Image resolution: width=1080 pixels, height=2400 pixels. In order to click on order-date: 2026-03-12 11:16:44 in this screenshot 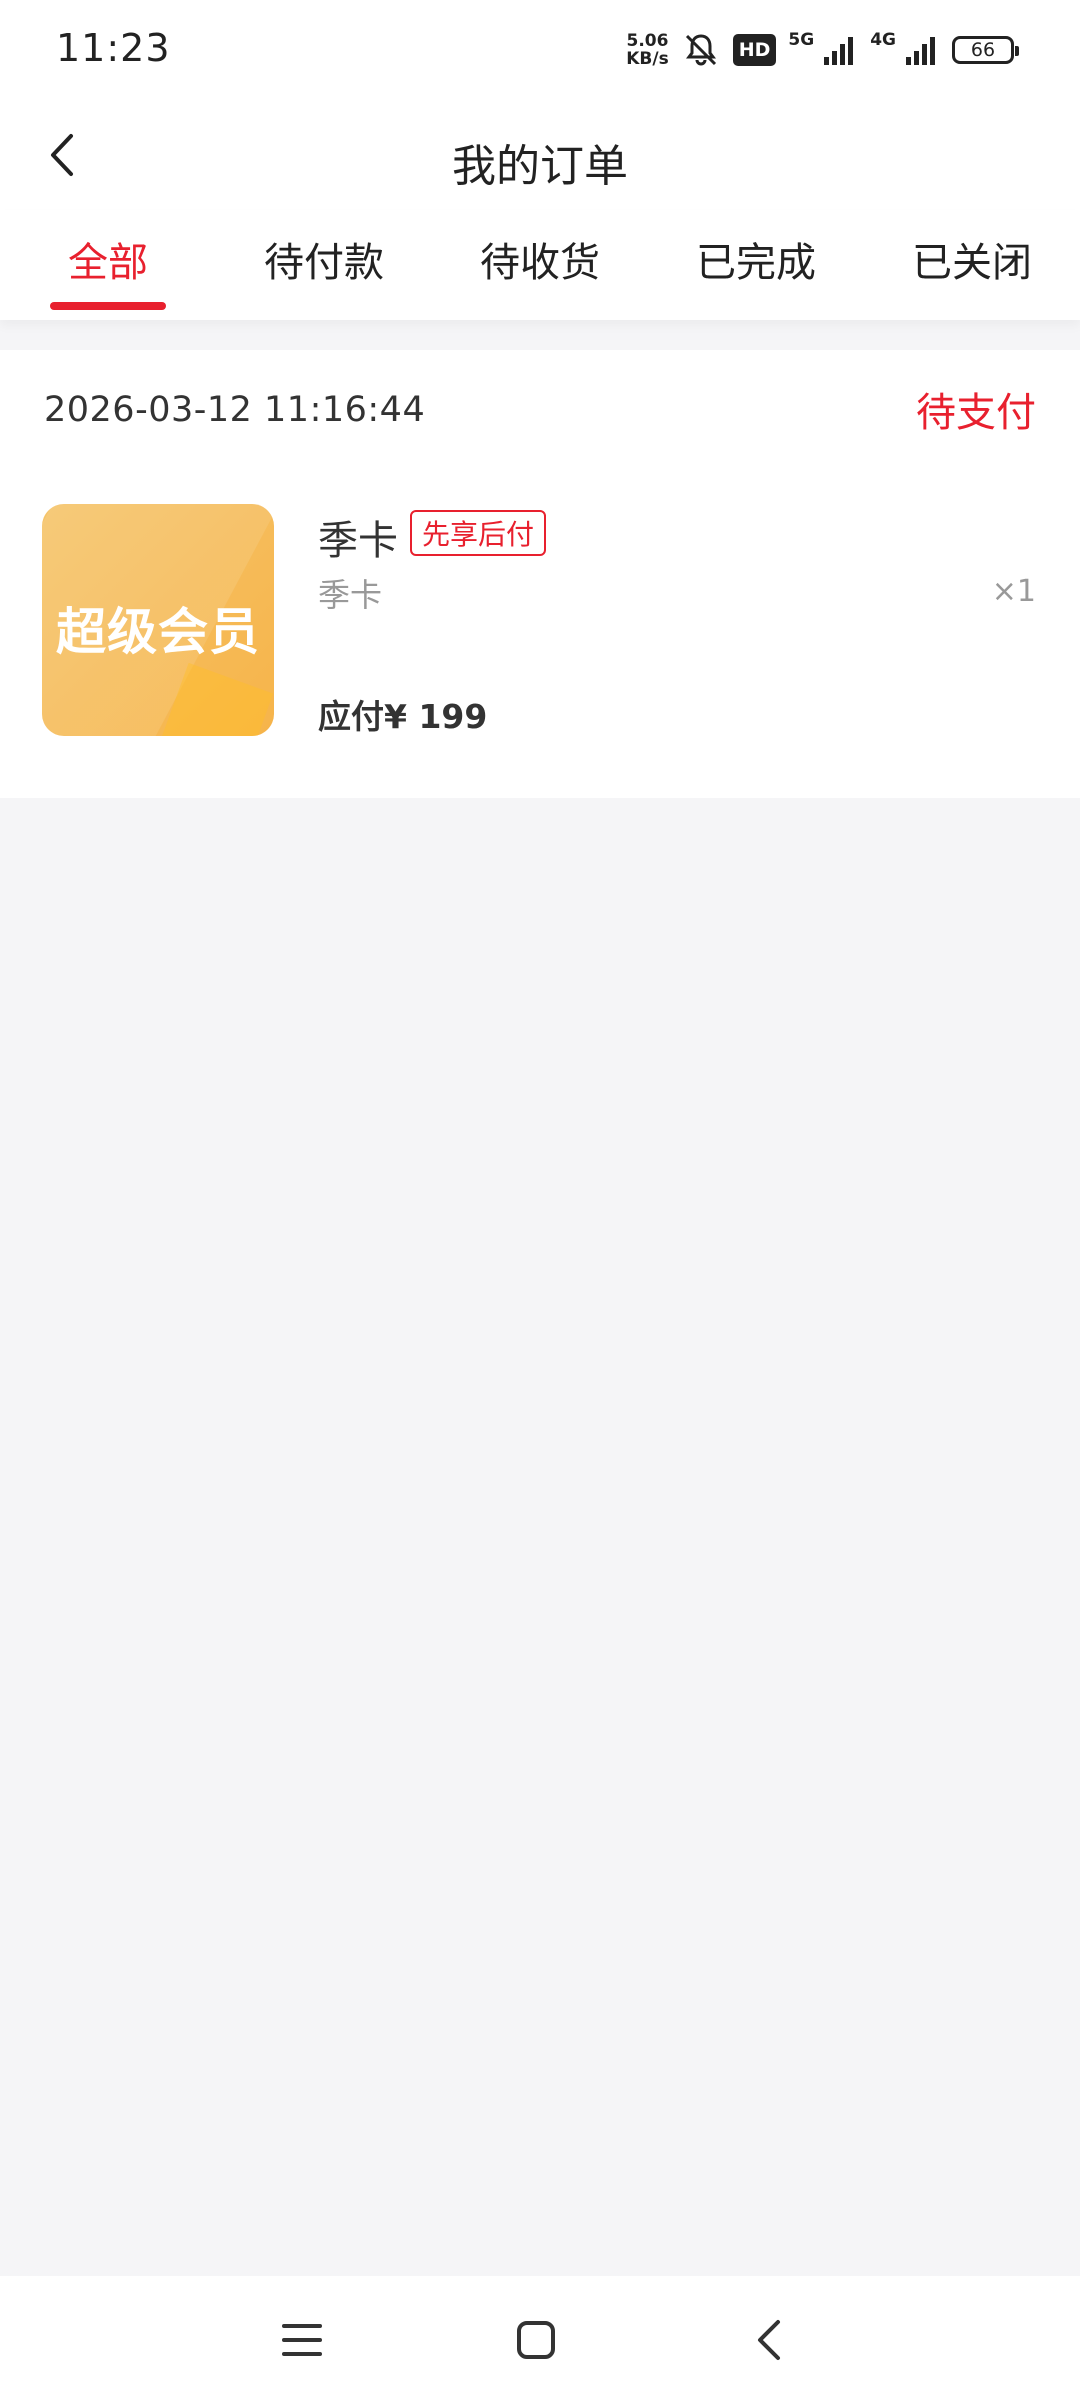, I will do `click(235, 410)`.